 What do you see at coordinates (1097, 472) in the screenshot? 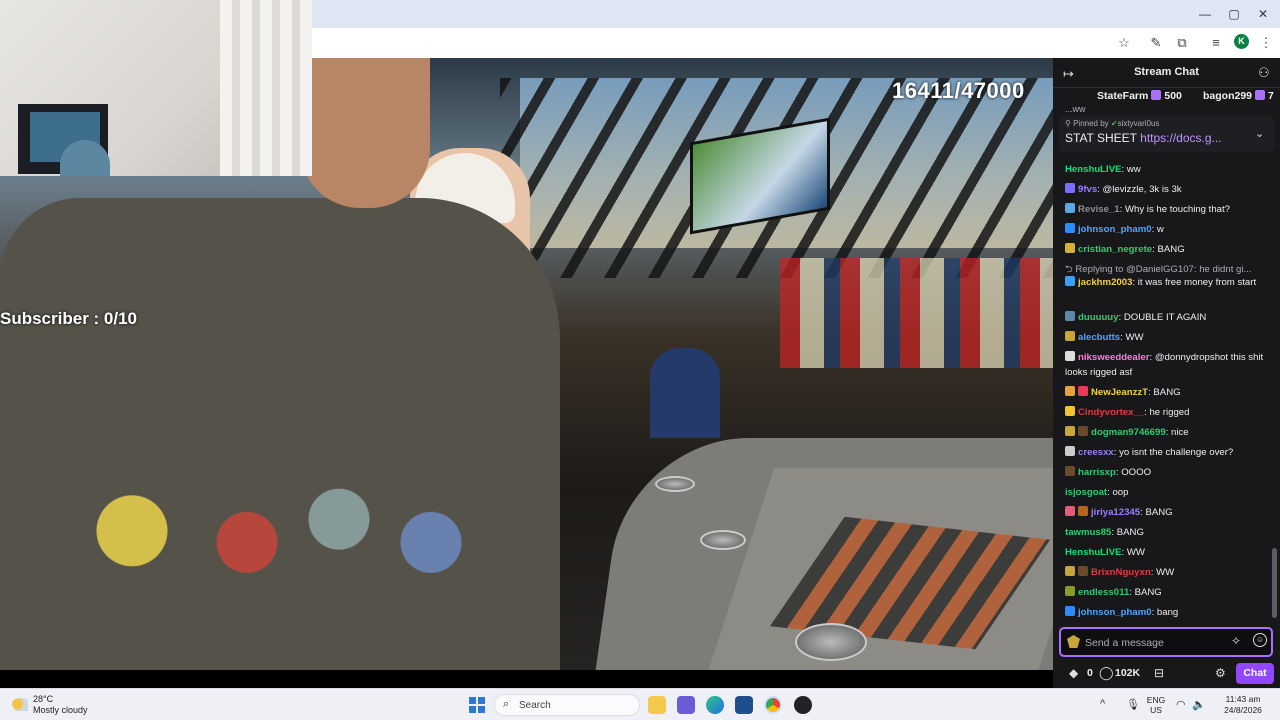
I see `chat-username: harrisxp` at bounding box center [1097, 472].